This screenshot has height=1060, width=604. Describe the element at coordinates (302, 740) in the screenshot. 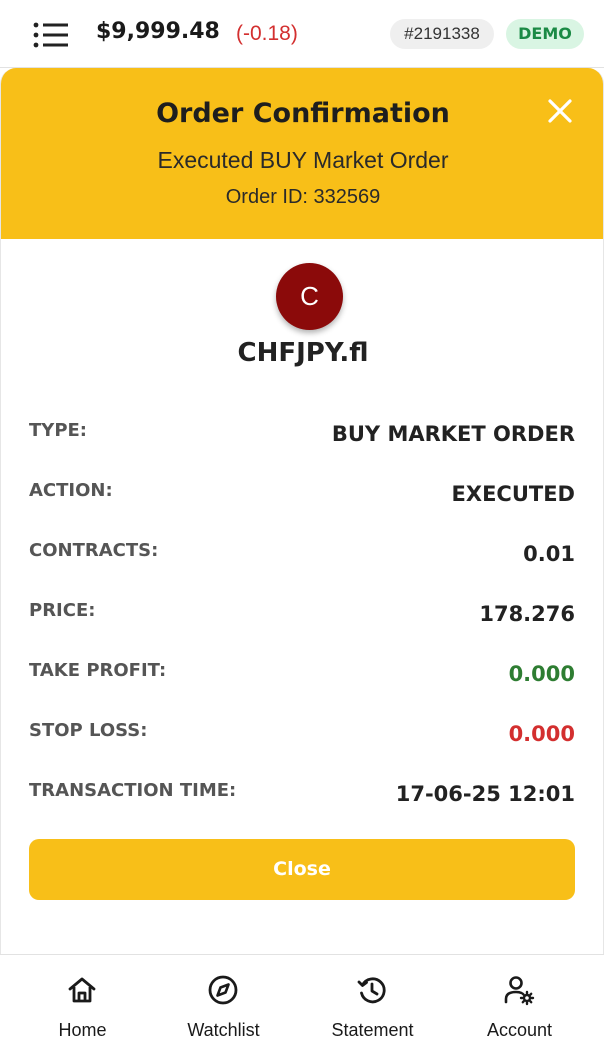

I see `detail-row-stop-loss: STOP LOSS: 0.000` at that location.